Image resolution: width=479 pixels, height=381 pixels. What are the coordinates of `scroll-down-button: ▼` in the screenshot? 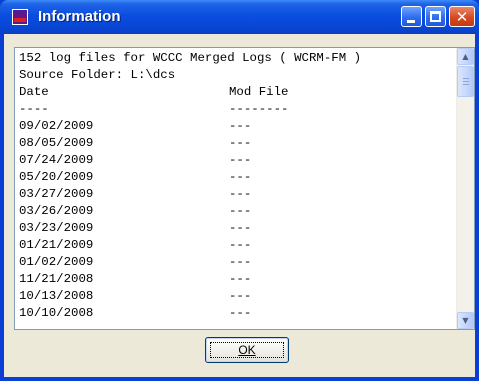 It's located at (465, 320).